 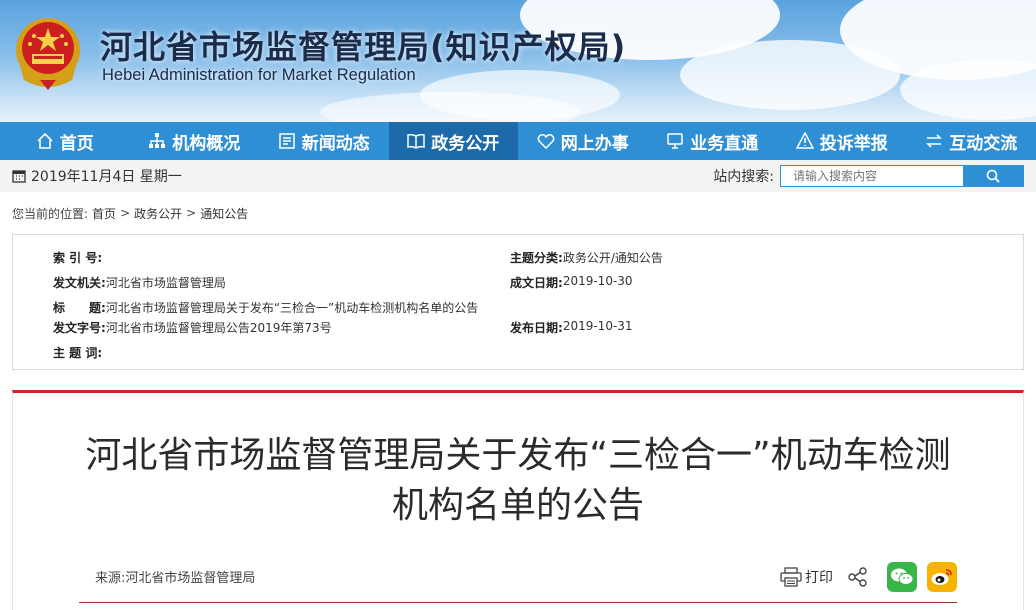 I want to click on open-book-icon, so click(x=416, y=141).